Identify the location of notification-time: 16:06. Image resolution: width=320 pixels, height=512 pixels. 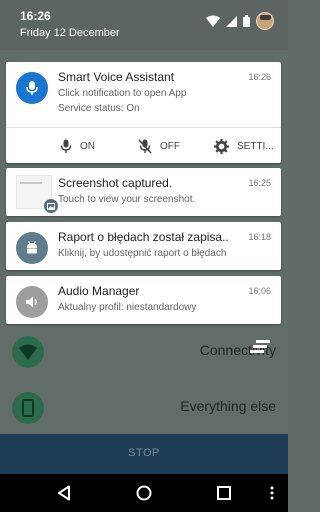
(259, 291).